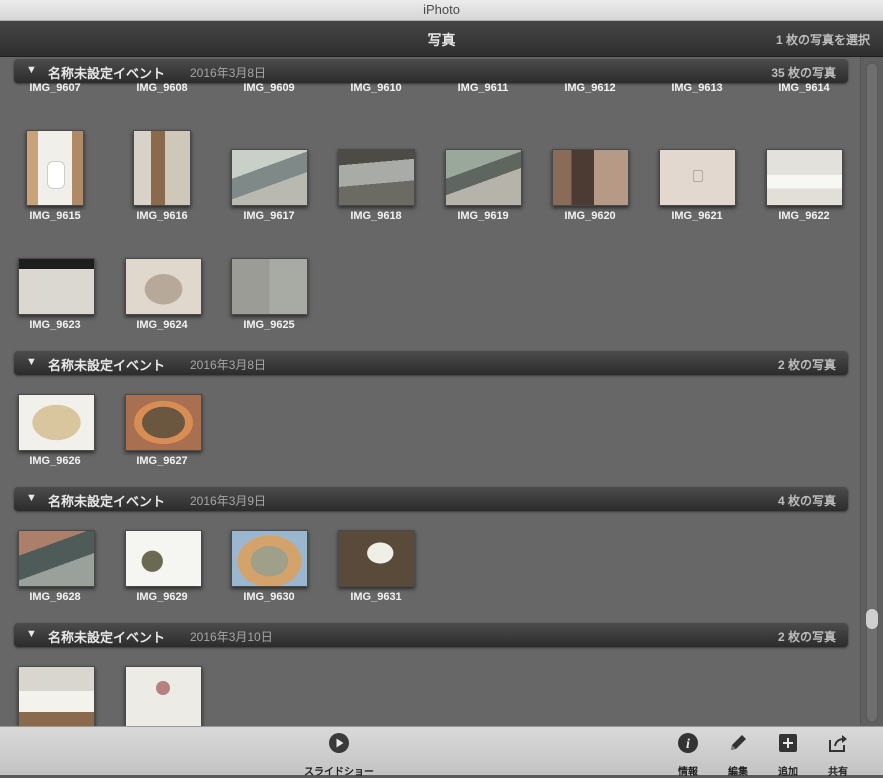  What do you see at coordinates (228, 501) in the screenshot?
I see `event-date: 2016年3月9日` at bounding box center [228, 501].